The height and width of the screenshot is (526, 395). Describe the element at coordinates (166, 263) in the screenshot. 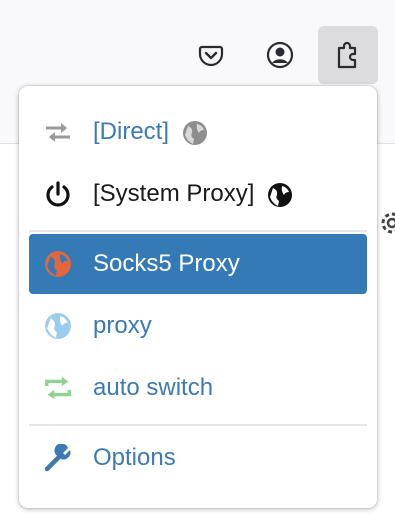

I see `menu-item-label: Socks5 Proxy` at that location.